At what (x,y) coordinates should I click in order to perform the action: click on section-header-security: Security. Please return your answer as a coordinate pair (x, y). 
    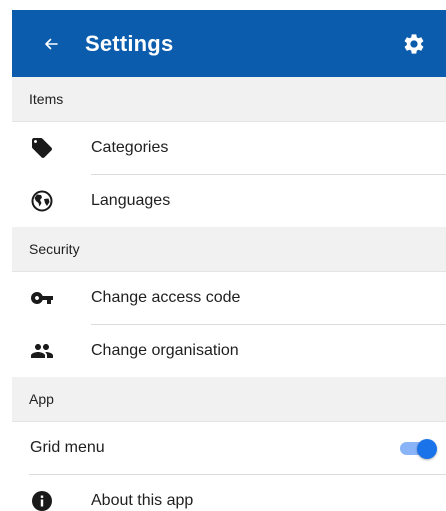
    Looking at the image, I should click on (229, 249).